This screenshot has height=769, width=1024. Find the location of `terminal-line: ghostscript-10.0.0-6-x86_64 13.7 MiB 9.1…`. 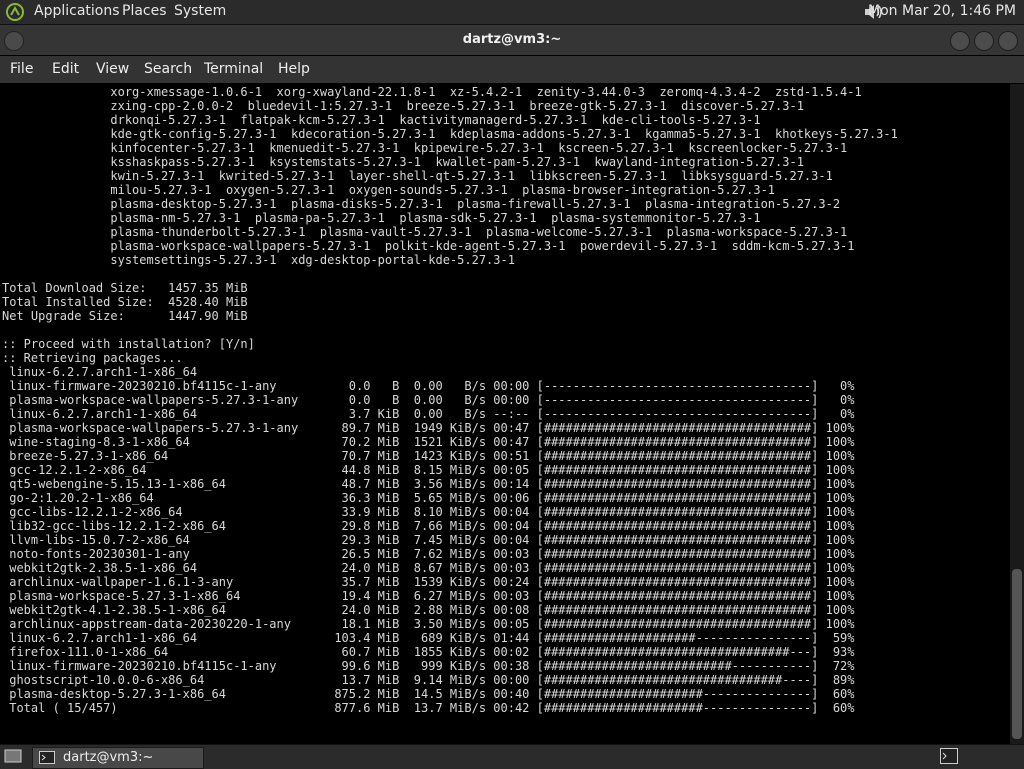

terminal-line: ghostscript-10.0.0-6-x86_64 13.7 MiB 9.1… is located at coordinates (428, 680).